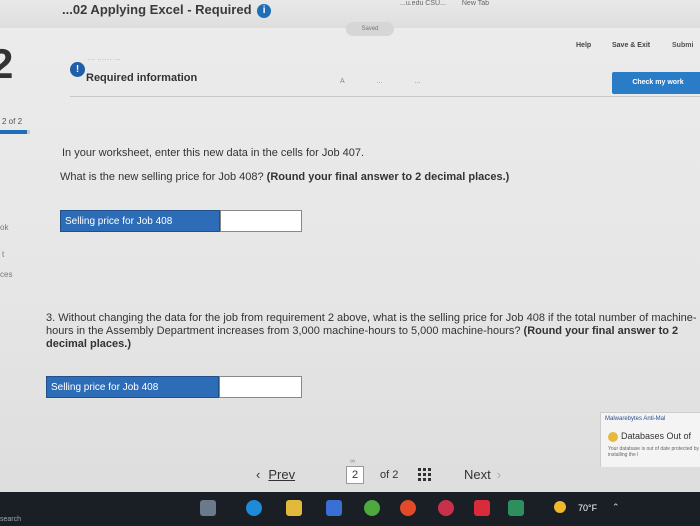  What do you see at coordinates (616, 507) in the screenshot?
I see `chevron-up-icon: ⌃` at bounding box center [616, 507].